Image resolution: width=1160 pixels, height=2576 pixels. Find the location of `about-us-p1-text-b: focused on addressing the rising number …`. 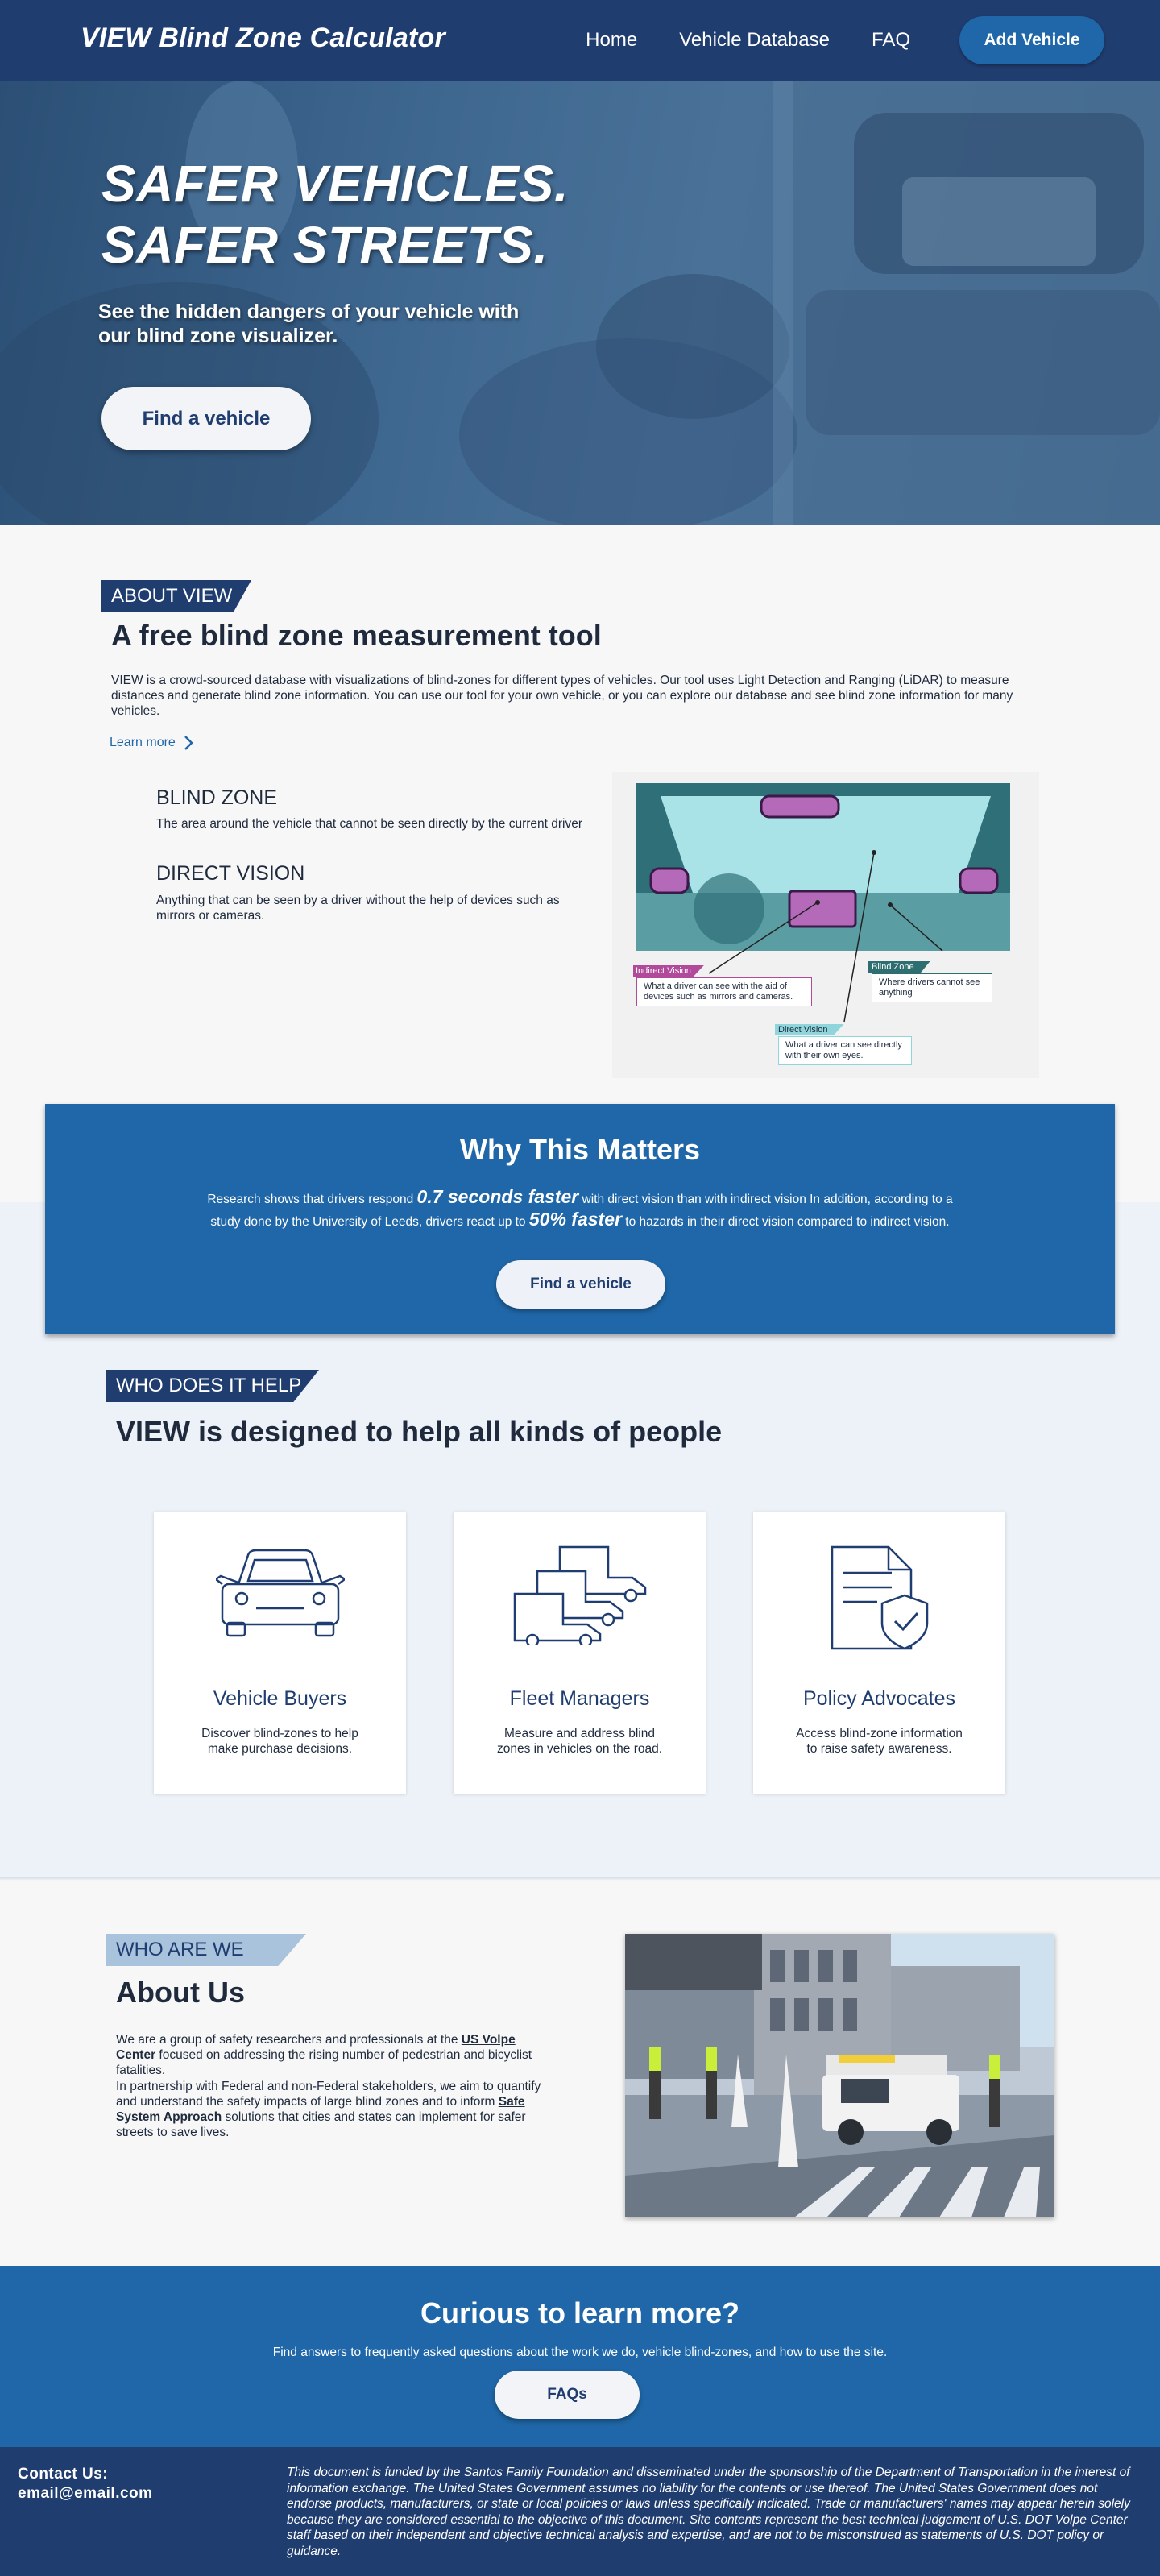

about-us-p1-text-b: focused on addressing the rising number … is located at coordinates (324, 2062).